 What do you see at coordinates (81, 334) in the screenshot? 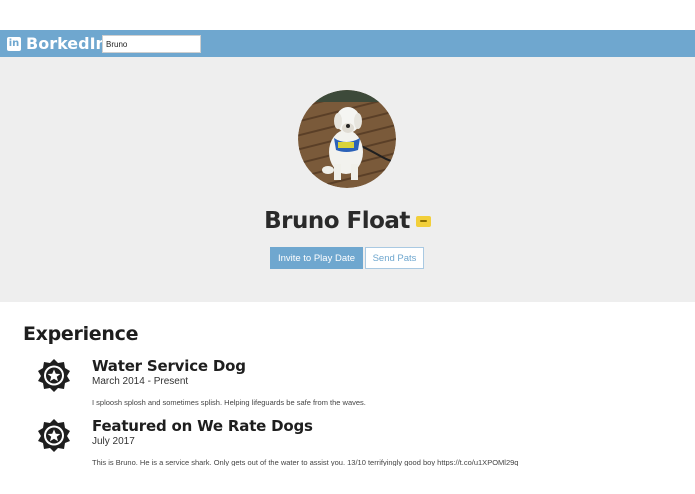
I see `experience-heading: Experience` at bounding box center [81, 334].